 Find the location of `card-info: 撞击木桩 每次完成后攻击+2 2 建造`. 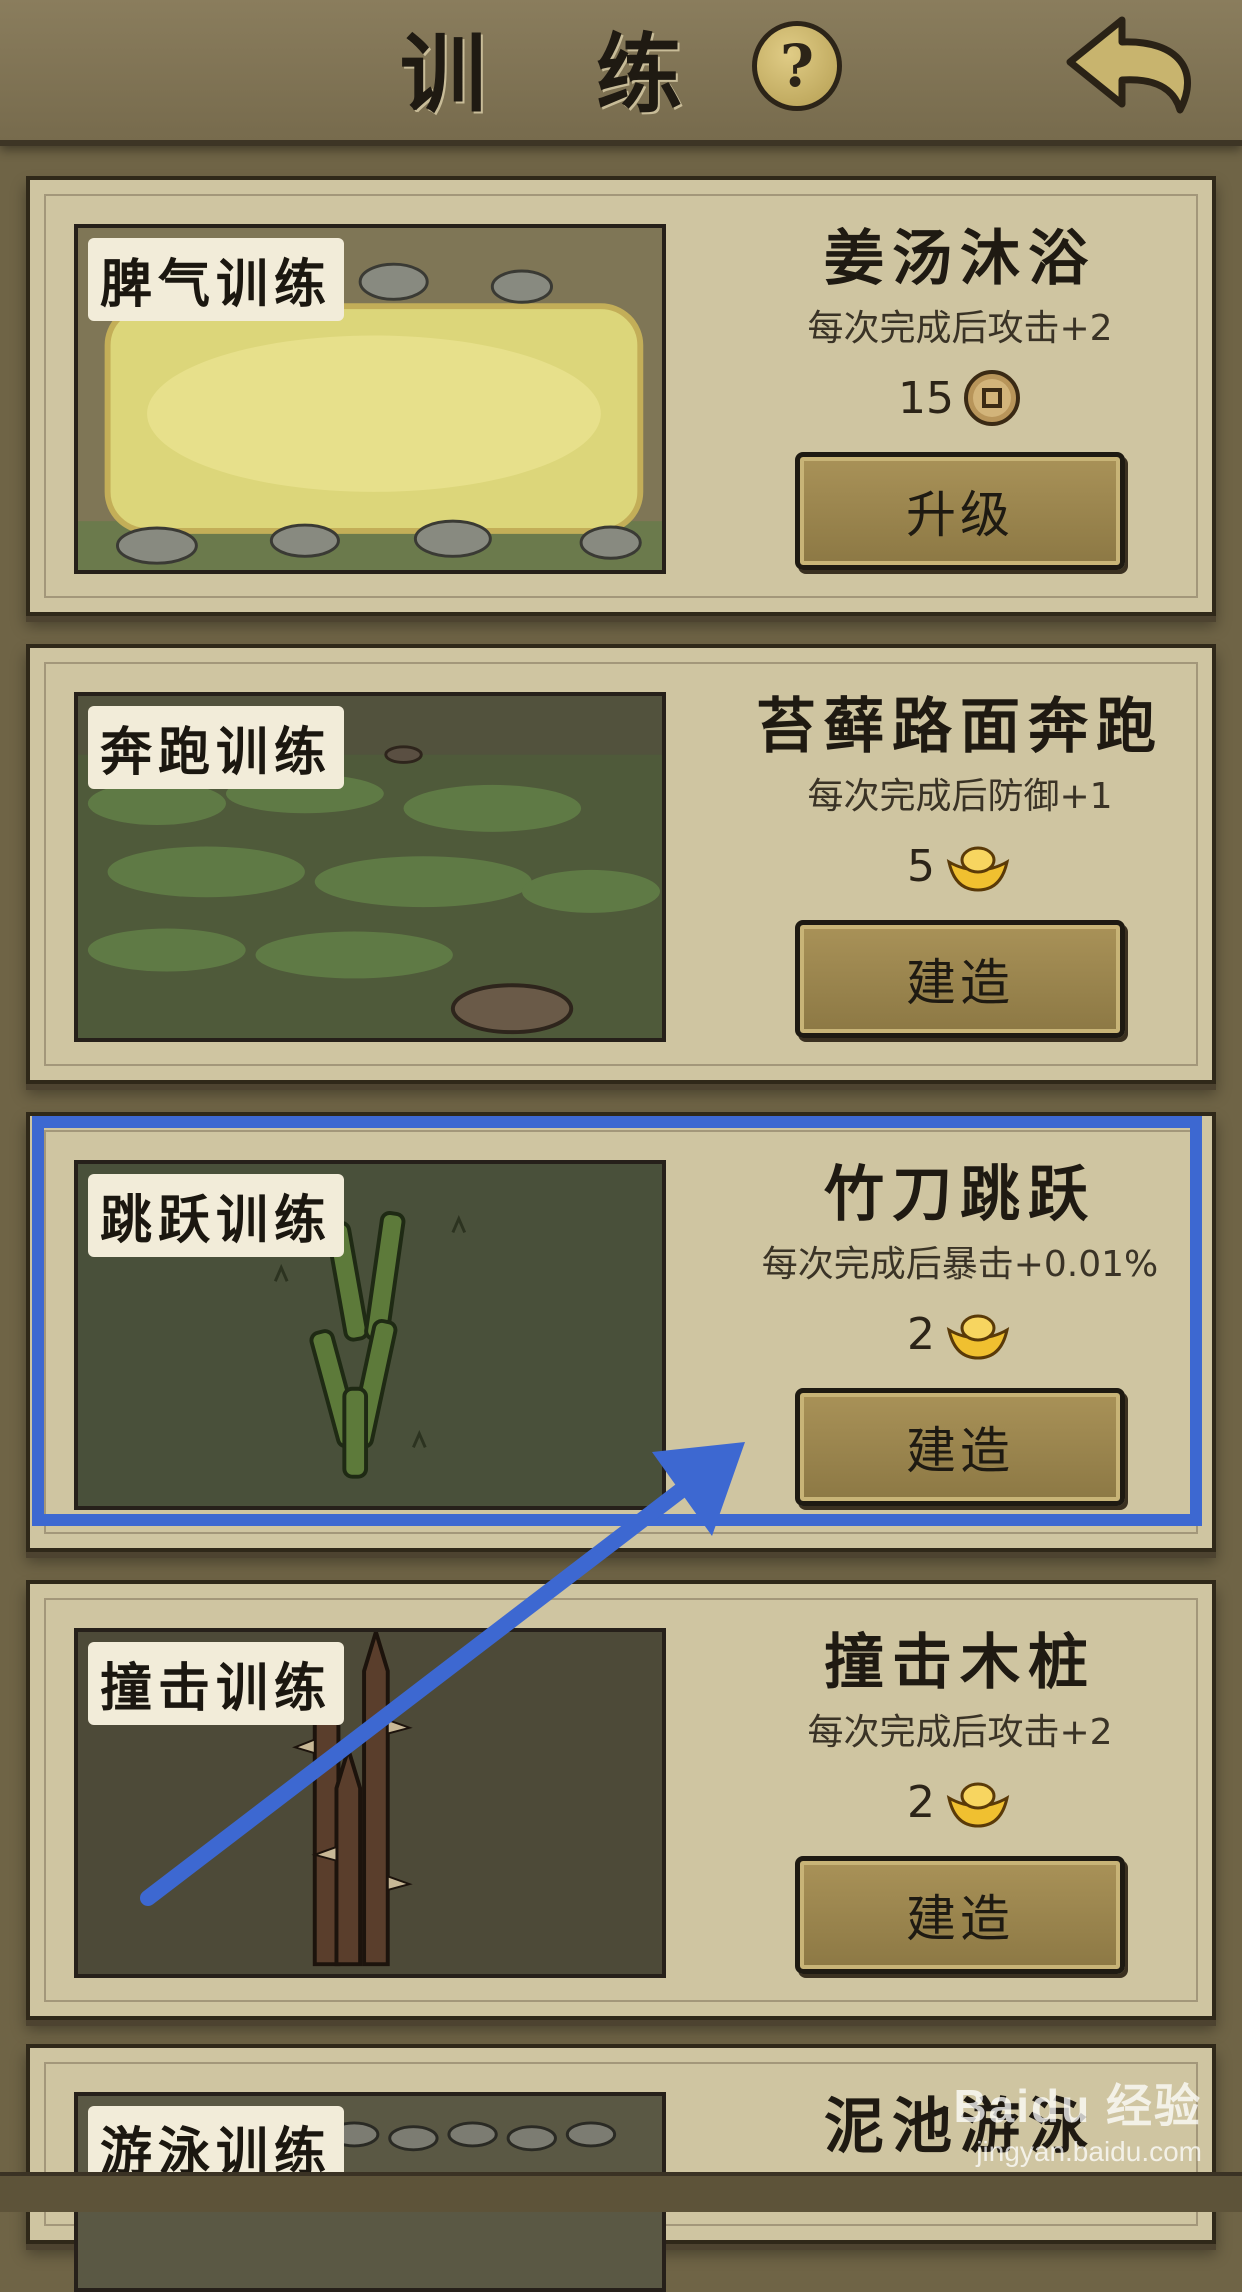

card-info: 撞击木桩 每次完成后攻击+2 2 建造 is located at coordinates (960, 1798).